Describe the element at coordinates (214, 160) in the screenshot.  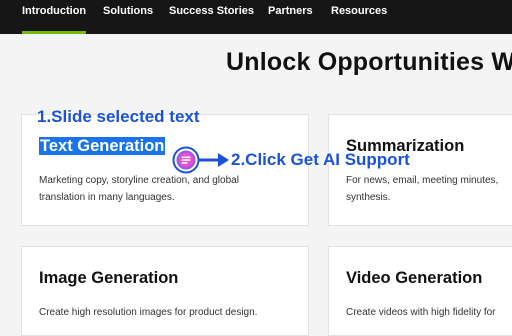
I see `arrow-right-icon` at that location.